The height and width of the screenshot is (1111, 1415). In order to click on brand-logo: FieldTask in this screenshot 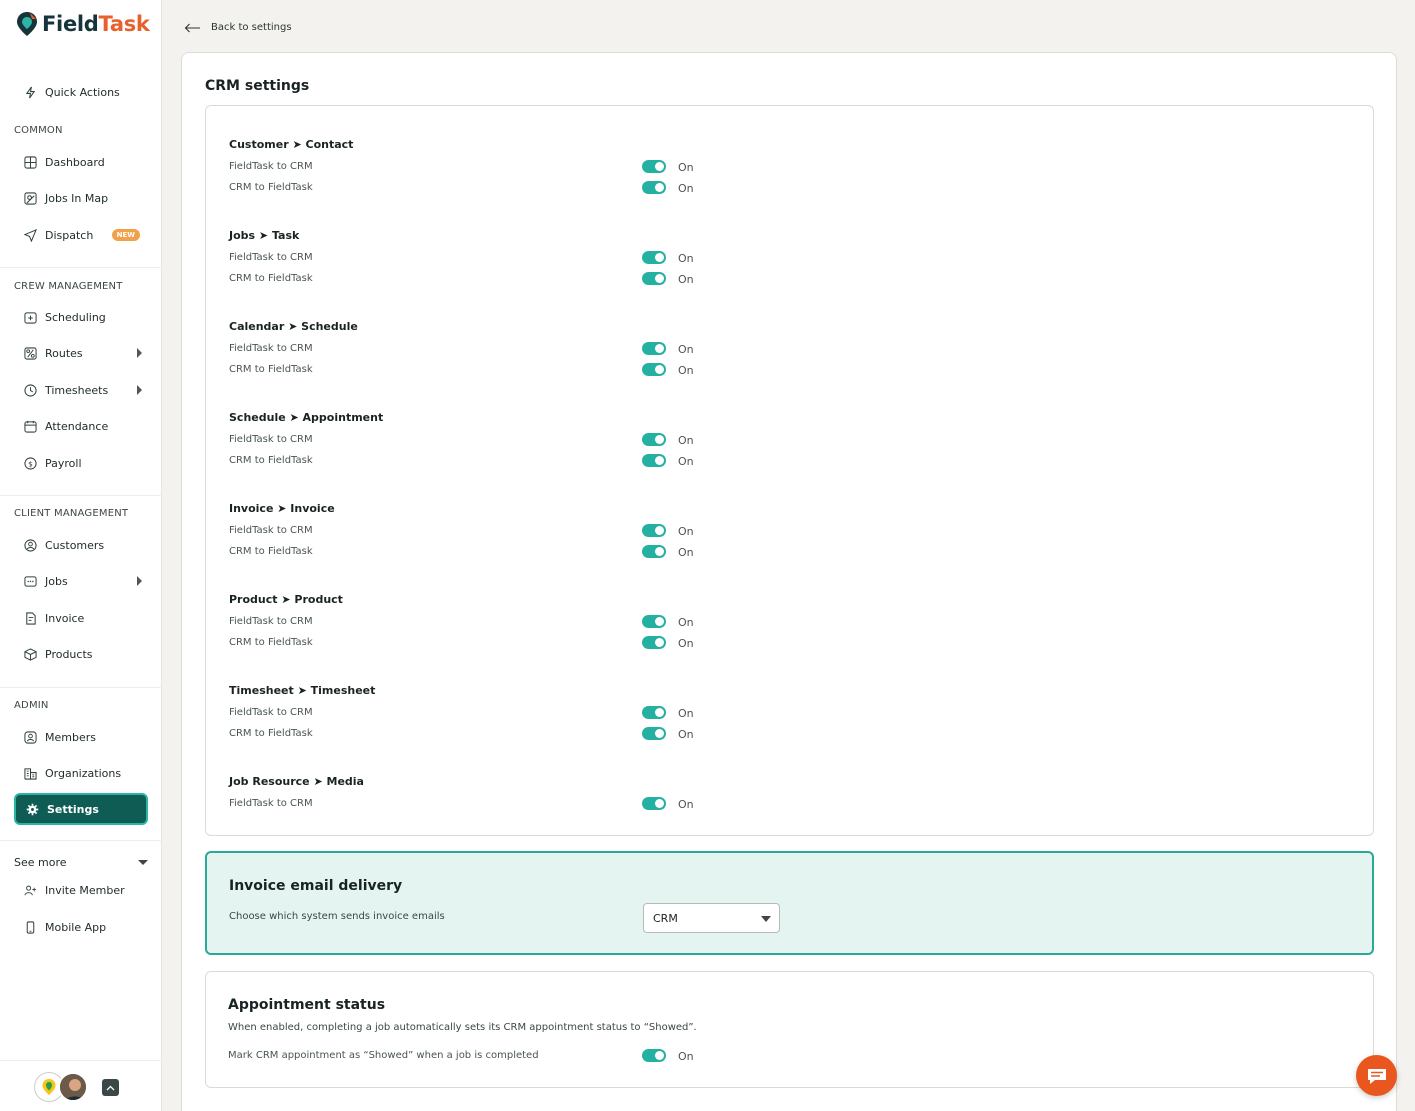, I will do `click(83, 24)`.